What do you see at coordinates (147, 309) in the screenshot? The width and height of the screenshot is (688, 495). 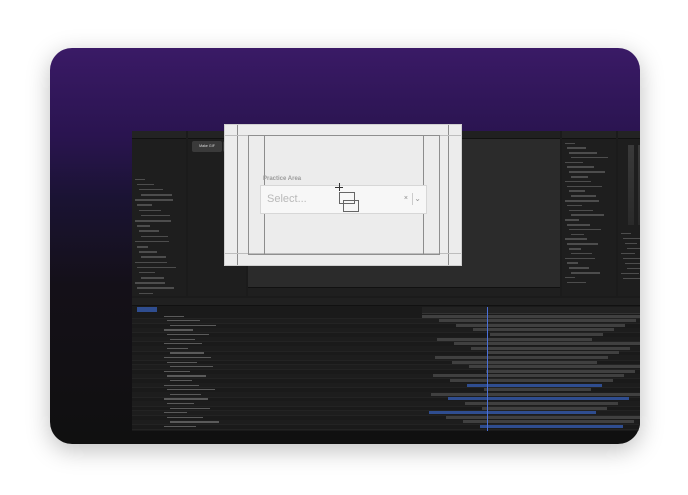 I see `timecode-display` at bounding box center [147, 309].